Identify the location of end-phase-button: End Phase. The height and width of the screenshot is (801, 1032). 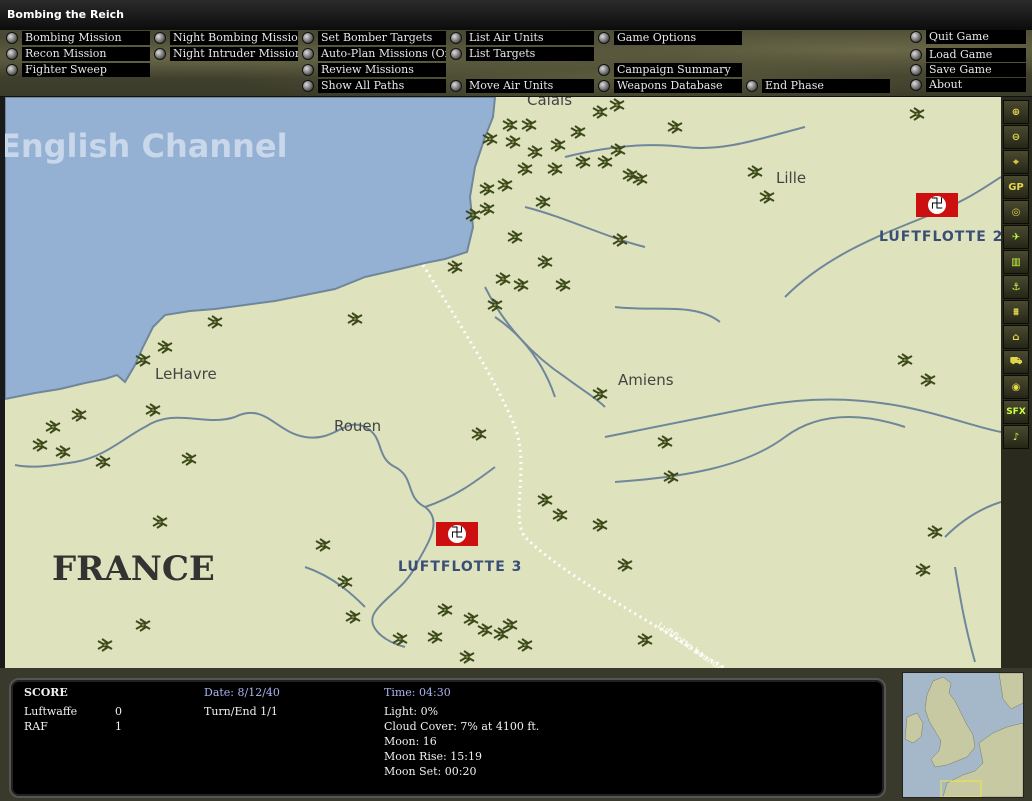
(818, 86).